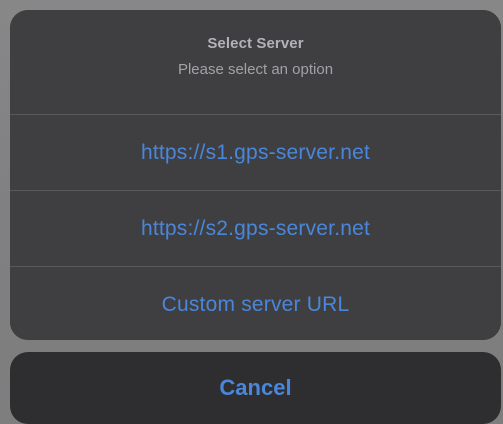  Describe the element at coordinates (255, 69) in the screenshot. I see `action-sheet-subtitle: Please select an option` at that location.